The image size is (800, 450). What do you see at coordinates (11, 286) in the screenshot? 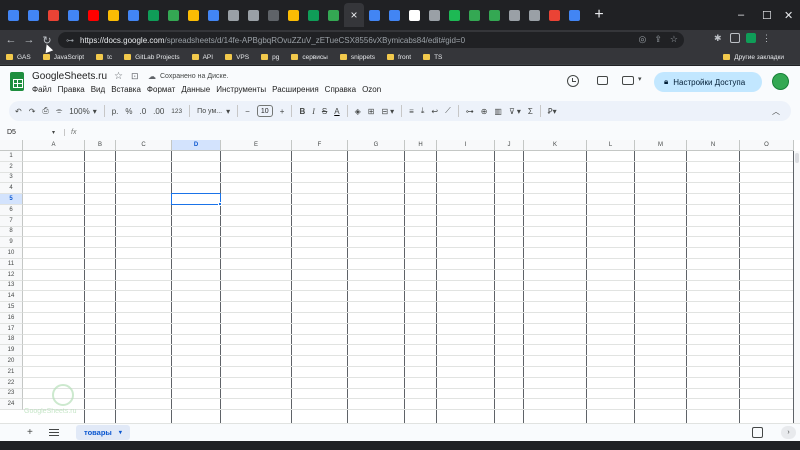
I see `row-header: 13` at bounding box center [11, 286].